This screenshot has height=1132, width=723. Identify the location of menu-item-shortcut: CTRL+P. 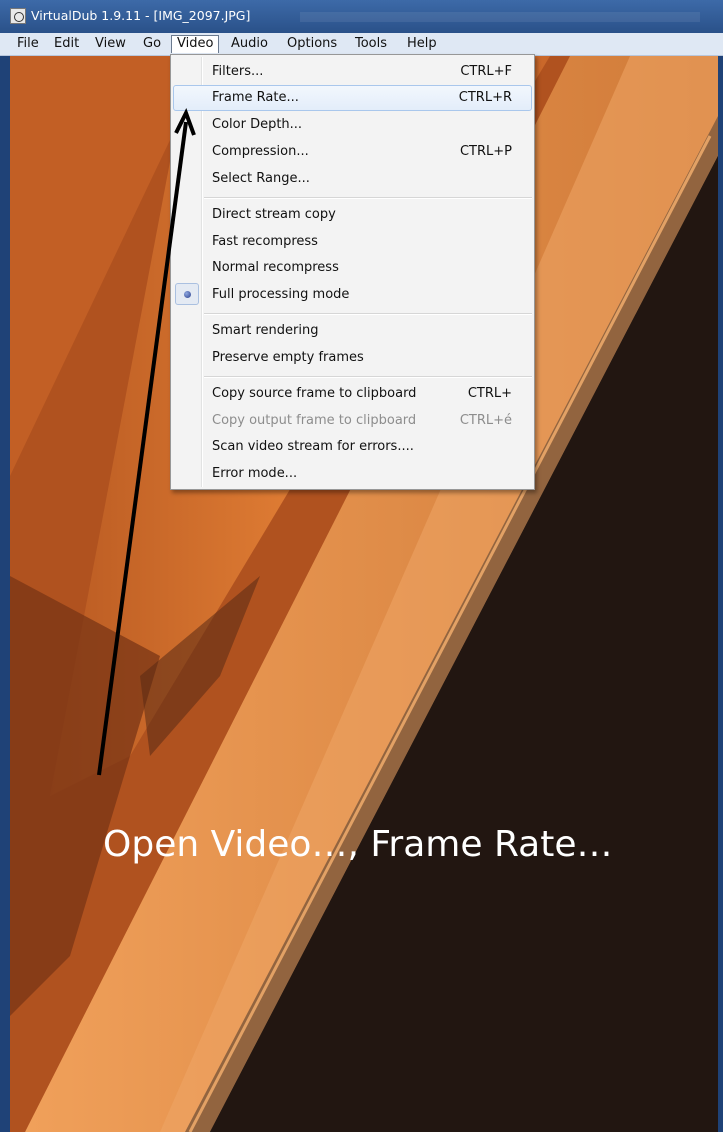
(485, 151).